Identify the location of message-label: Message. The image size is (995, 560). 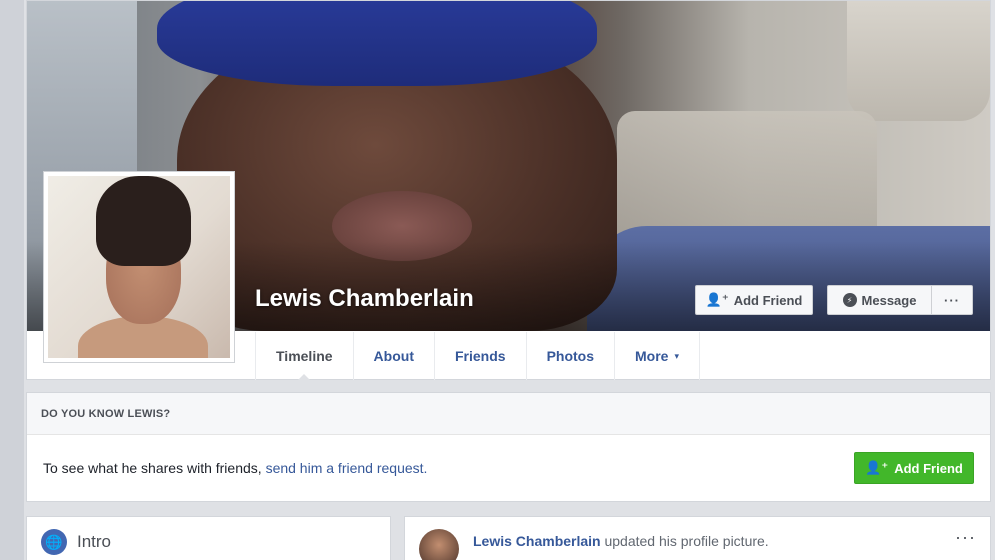
(889, 300).